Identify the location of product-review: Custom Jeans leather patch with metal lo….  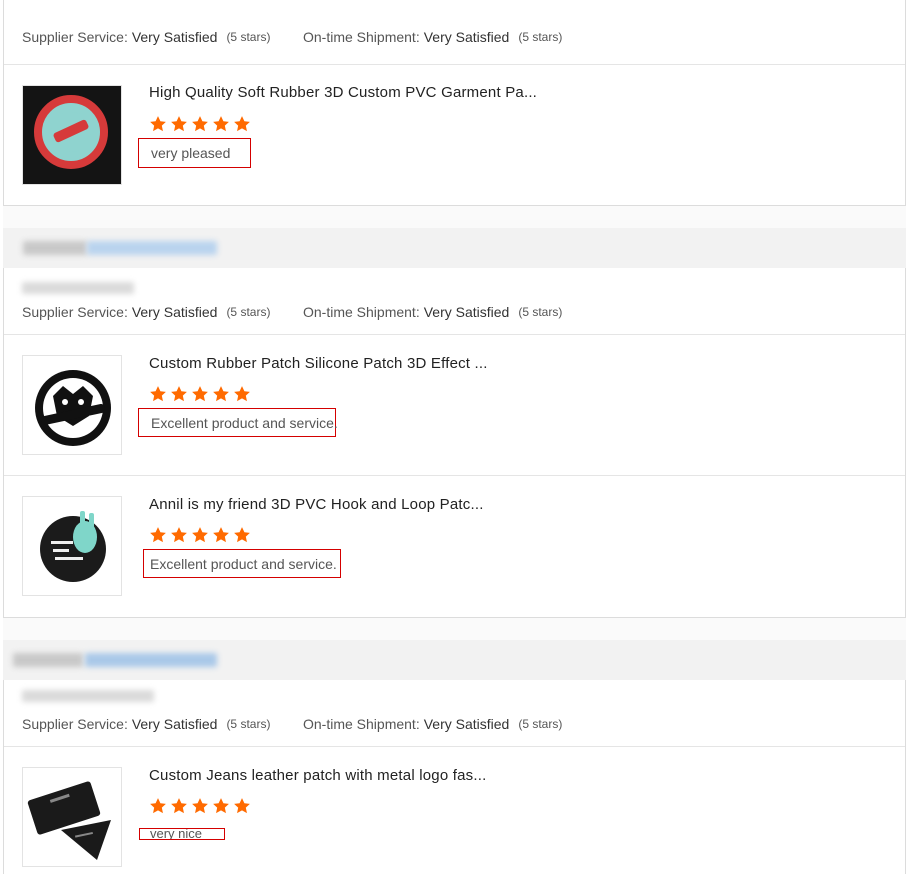
(454, 810).